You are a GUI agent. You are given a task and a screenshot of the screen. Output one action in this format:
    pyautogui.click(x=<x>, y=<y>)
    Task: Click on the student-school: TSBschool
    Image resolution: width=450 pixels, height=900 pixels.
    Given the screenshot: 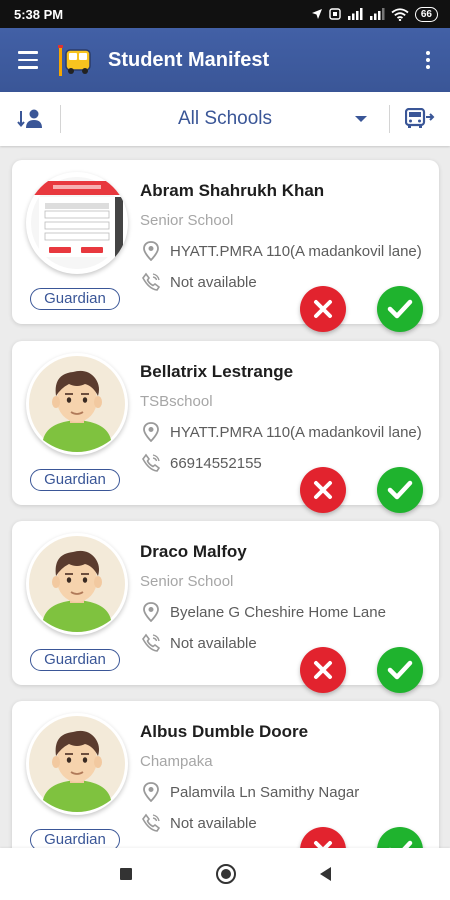 What is the action you would take?
    pyautogui.click(x=176, y=401)
    